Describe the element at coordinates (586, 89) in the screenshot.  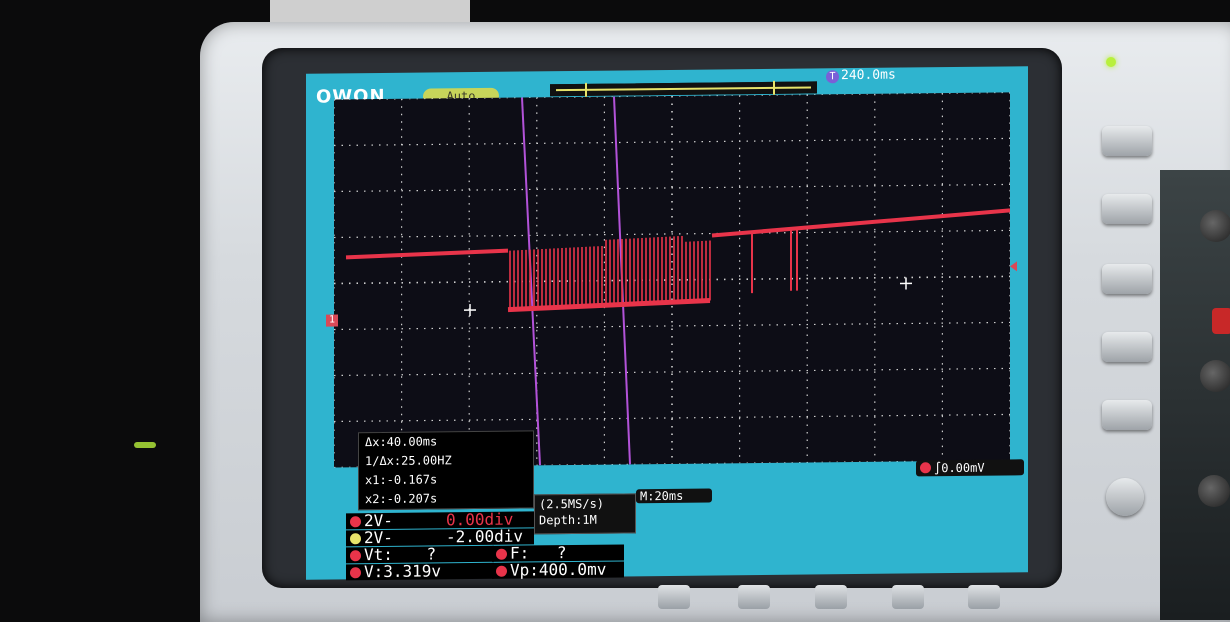
I see `memory-bar-marker-left` at that location.